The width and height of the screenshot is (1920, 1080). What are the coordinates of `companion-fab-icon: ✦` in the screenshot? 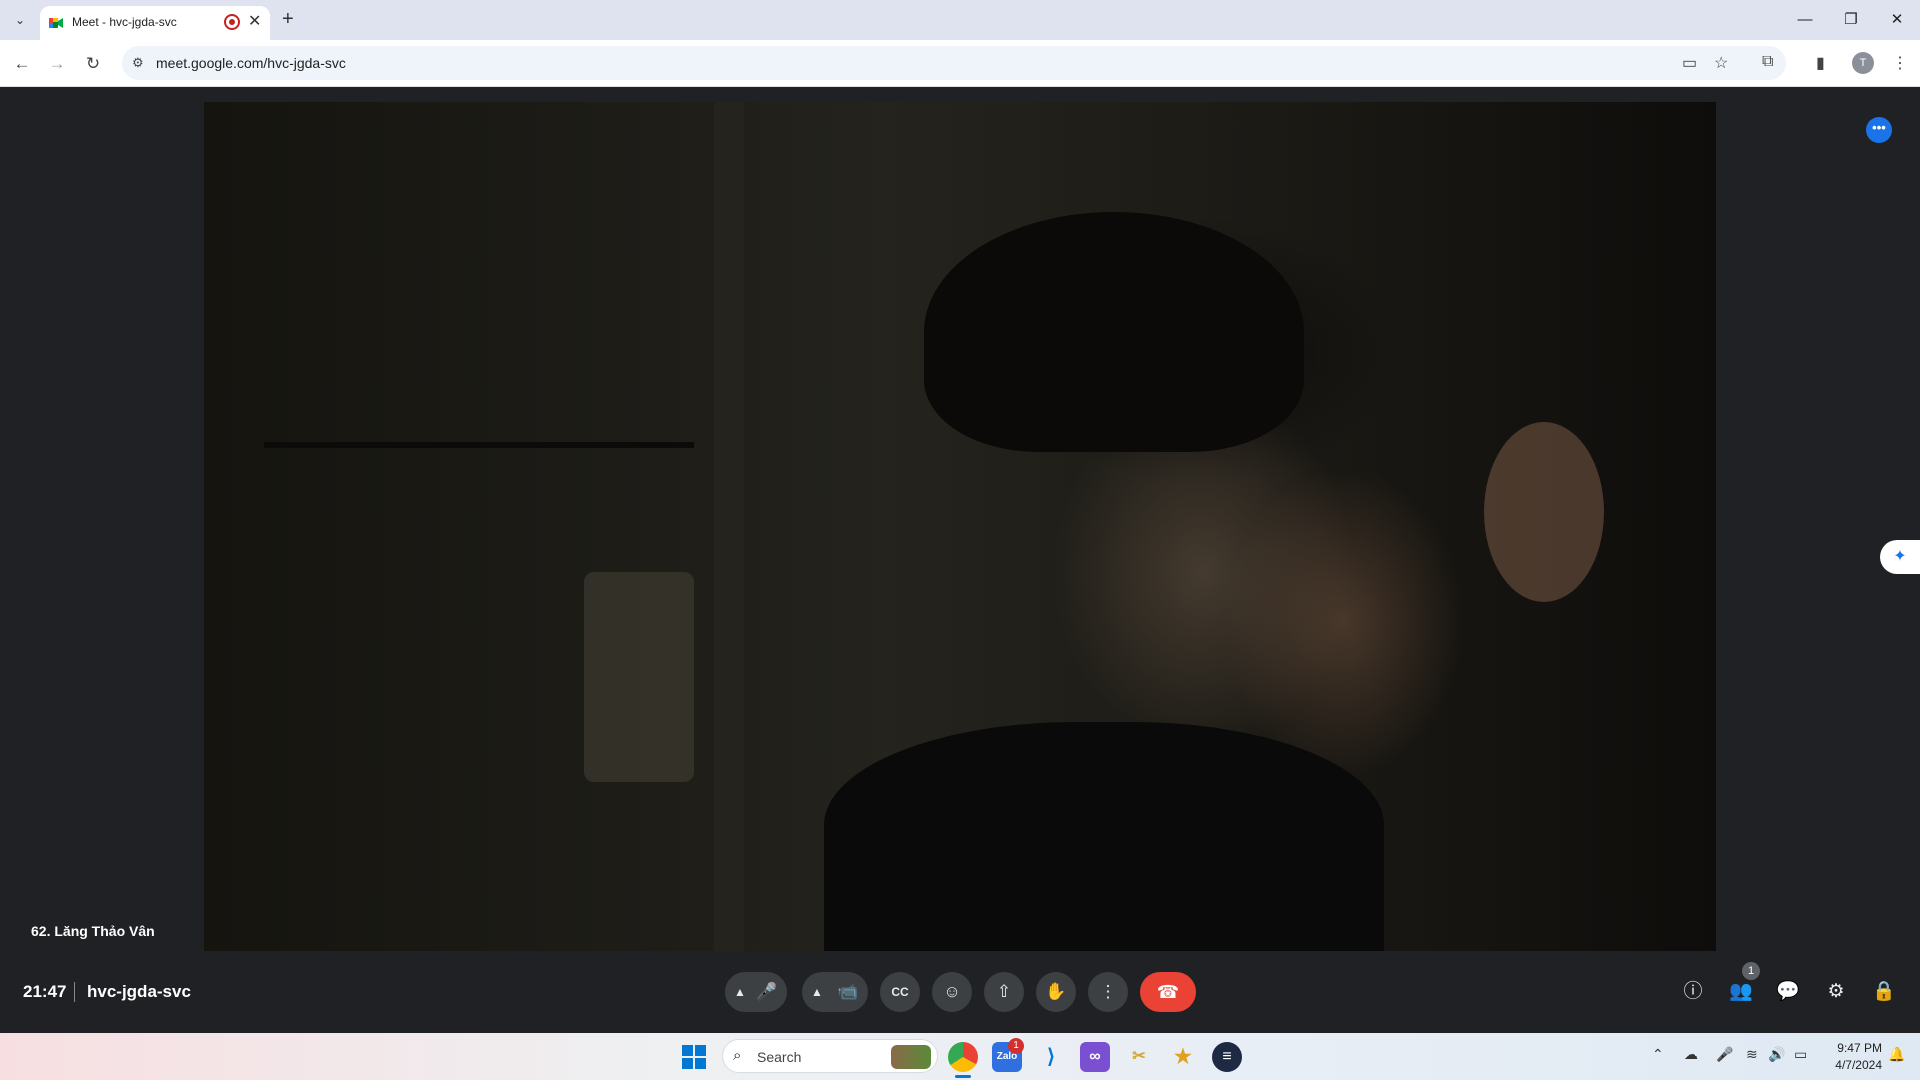 It's located at (1900, 557).